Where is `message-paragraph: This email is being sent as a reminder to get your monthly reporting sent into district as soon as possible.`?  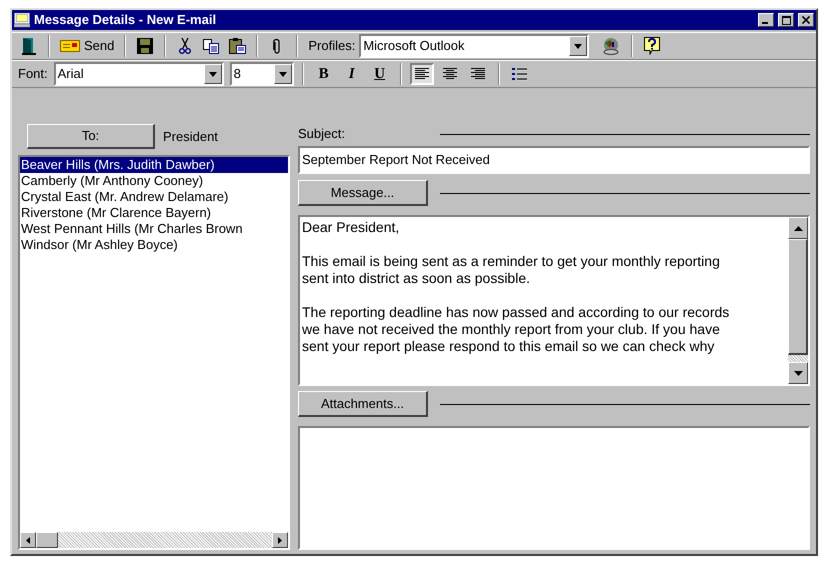
message-paragraph: This email is being sent as a reminder to get your monthly reporting sent into district as soon as possible. is located at coordinates (511, 270).